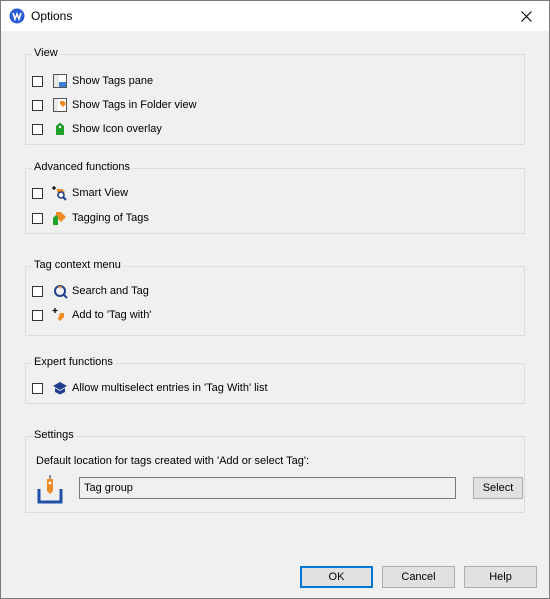 This screenshot has width=550, height=599. I want to click on tagging-of-tags-option: Tagging of Tags, so click(90, 218).